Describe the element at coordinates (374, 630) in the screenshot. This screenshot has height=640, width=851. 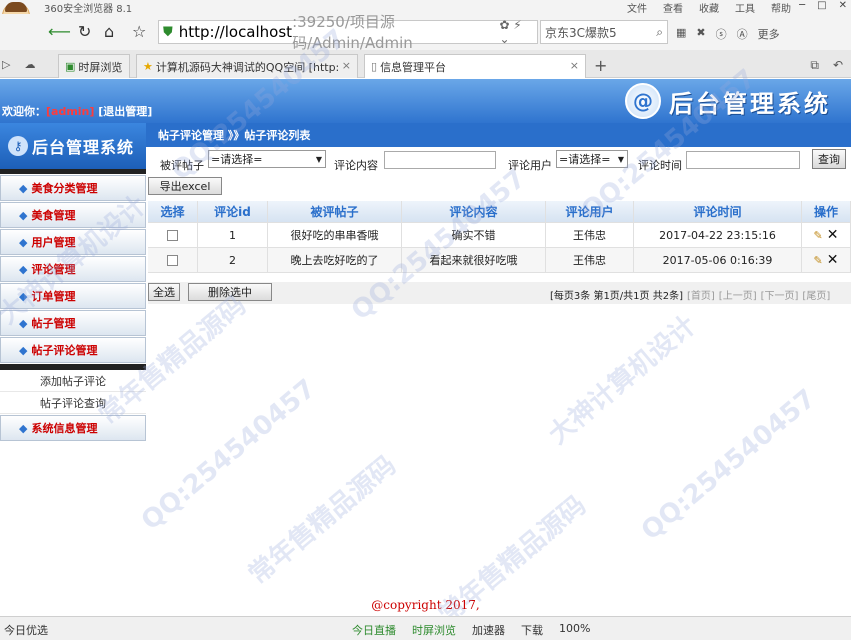
I see `status-live: 今日直播` at that location.